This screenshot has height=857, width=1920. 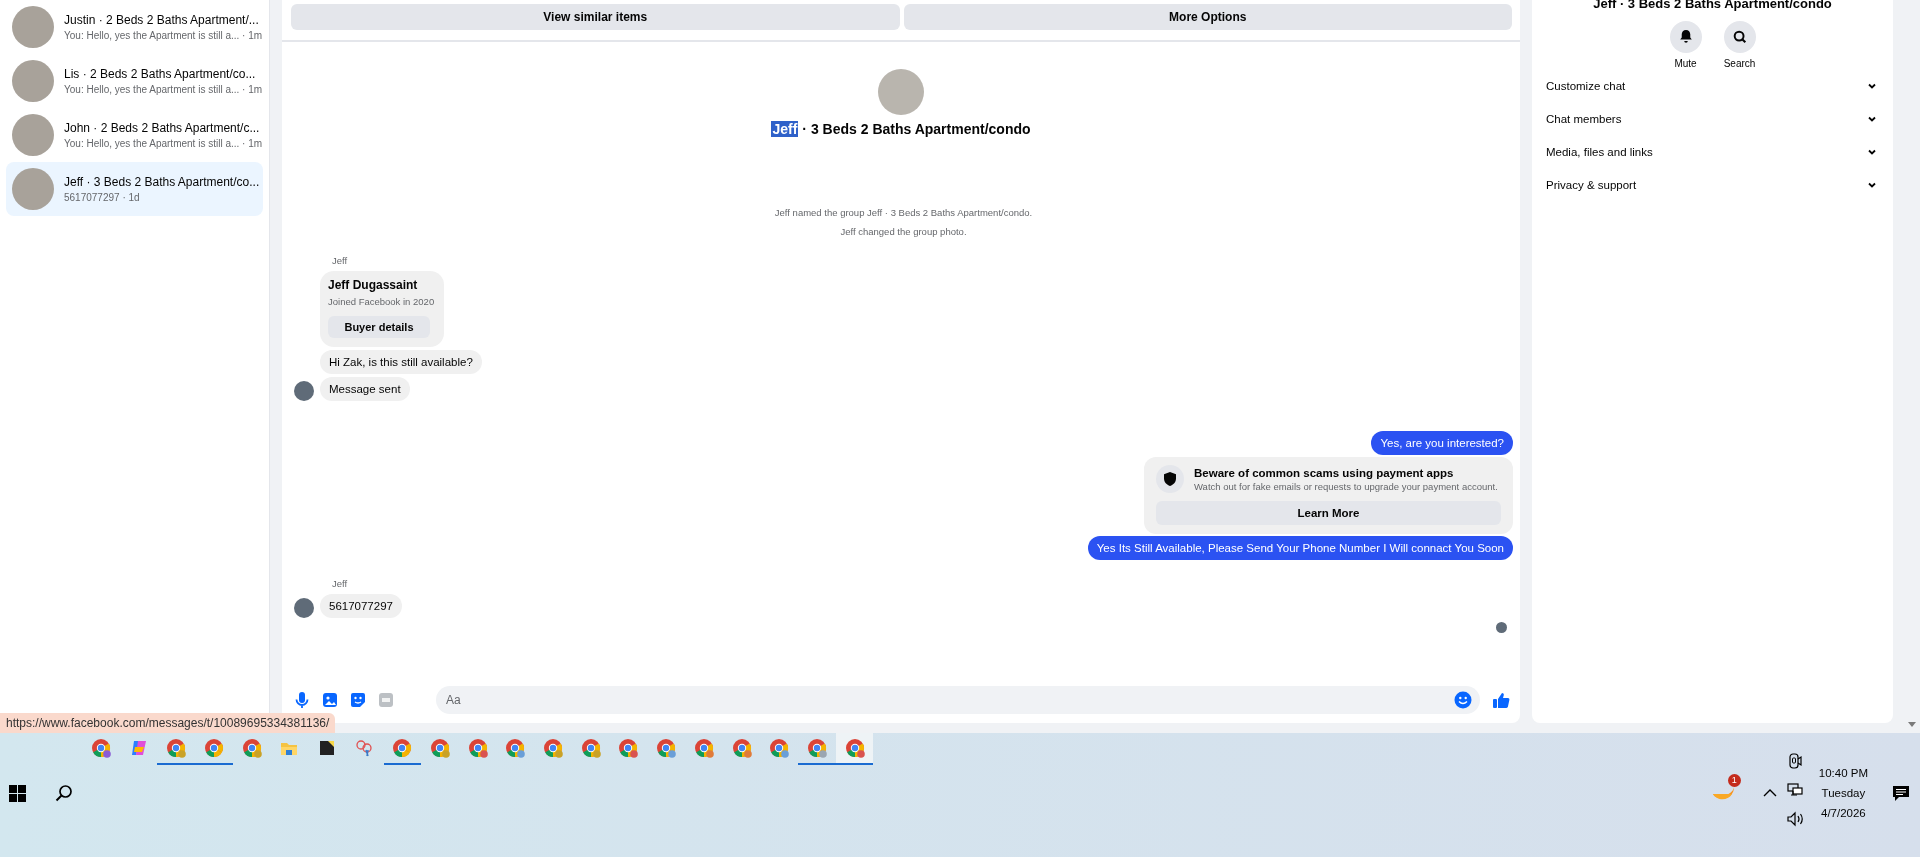 What do you see at coordinates (1346, 486) in the screenshot?
I see `warning-text: Watch out for fake emails or requests to upgrade your payment account.` at bounding box center [1346, 486].